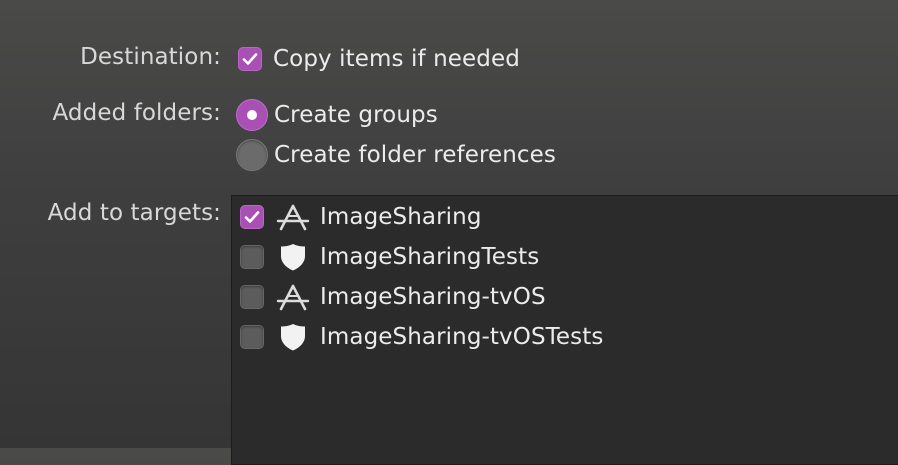 The height and width of the screenshot is (465, 898). Describe the element at coordinates (396, 59) in the screenshot. I see `copy-items-label: Copy items if needed` at that location.